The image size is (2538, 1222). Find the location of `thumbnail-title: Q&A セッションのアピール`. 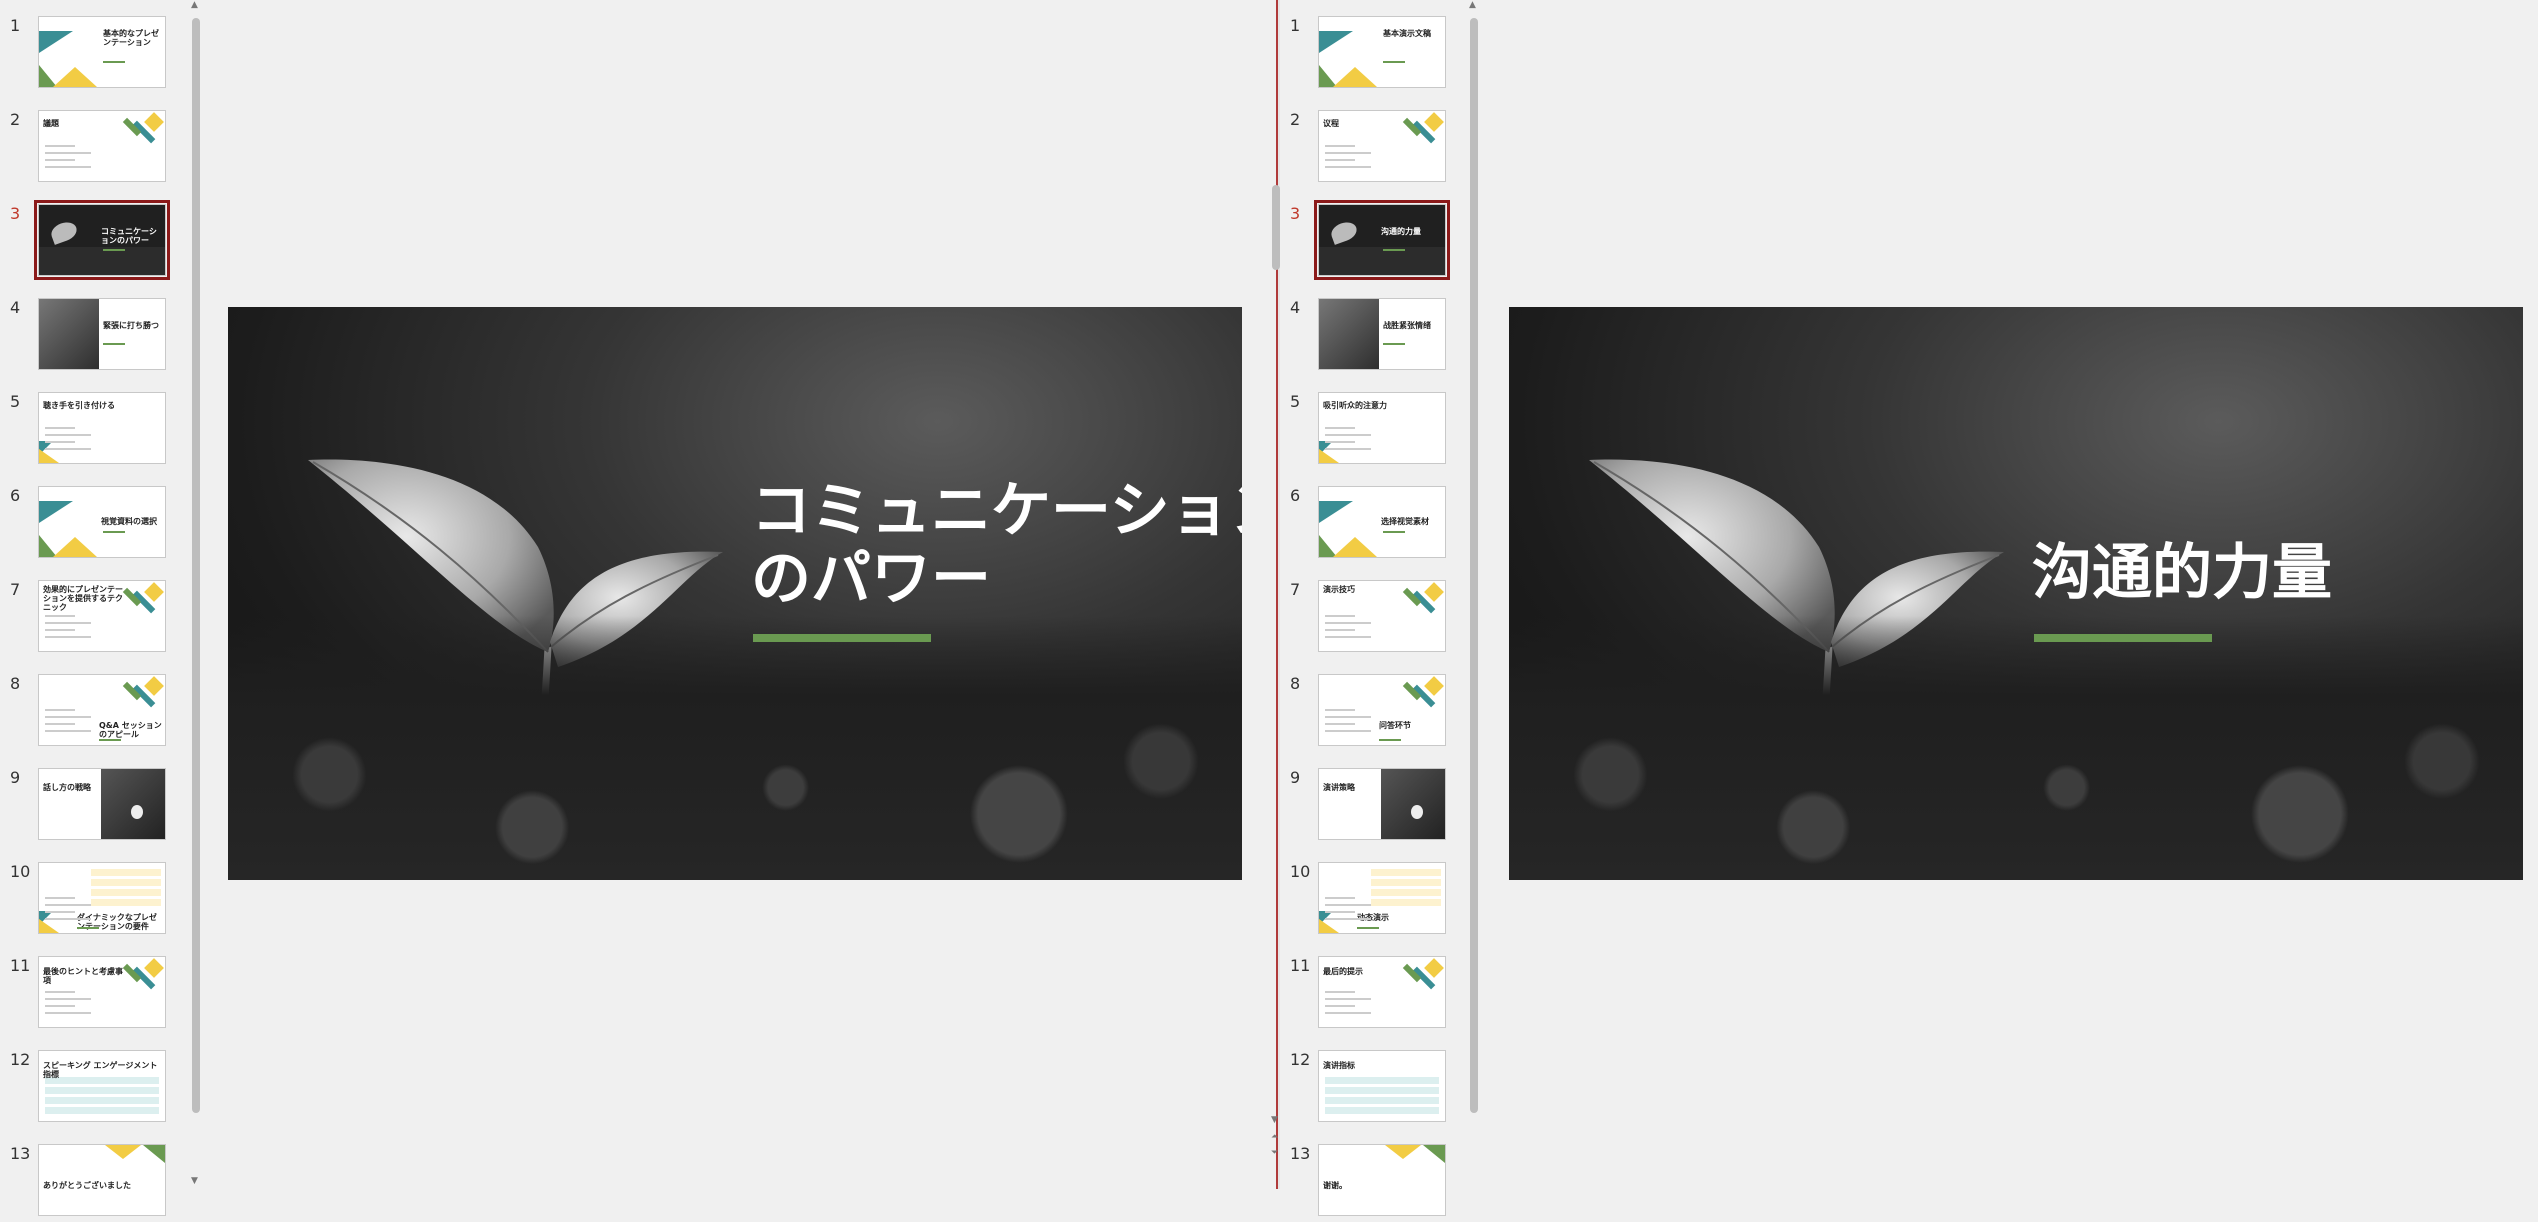

thumbnail-title: Q&A セッションのアピール is located at coordinates (130, 730).